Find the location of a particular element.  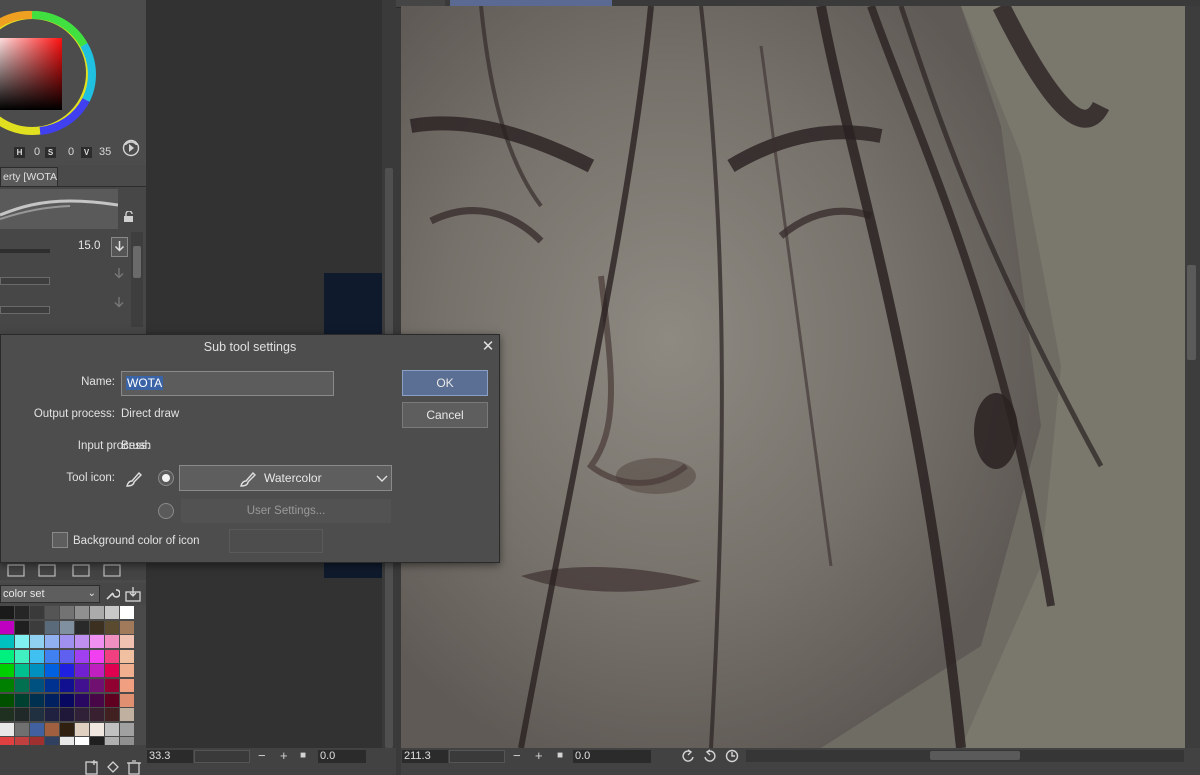

close-icon: ✕ is located at coordinates (488, 347).